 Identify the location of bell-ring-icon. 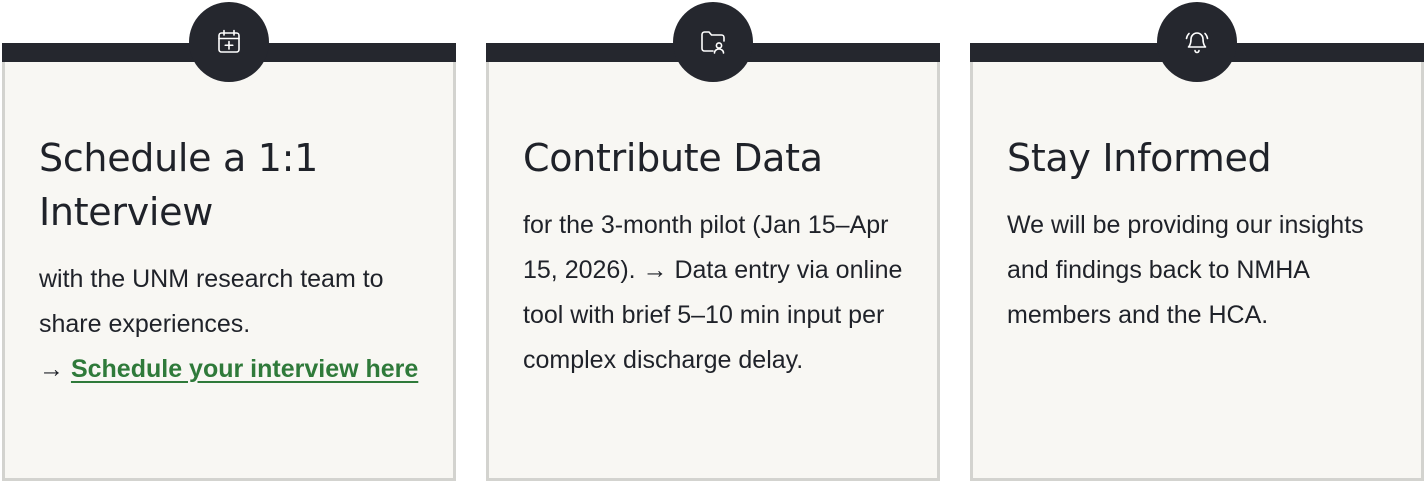
(1197, 43).